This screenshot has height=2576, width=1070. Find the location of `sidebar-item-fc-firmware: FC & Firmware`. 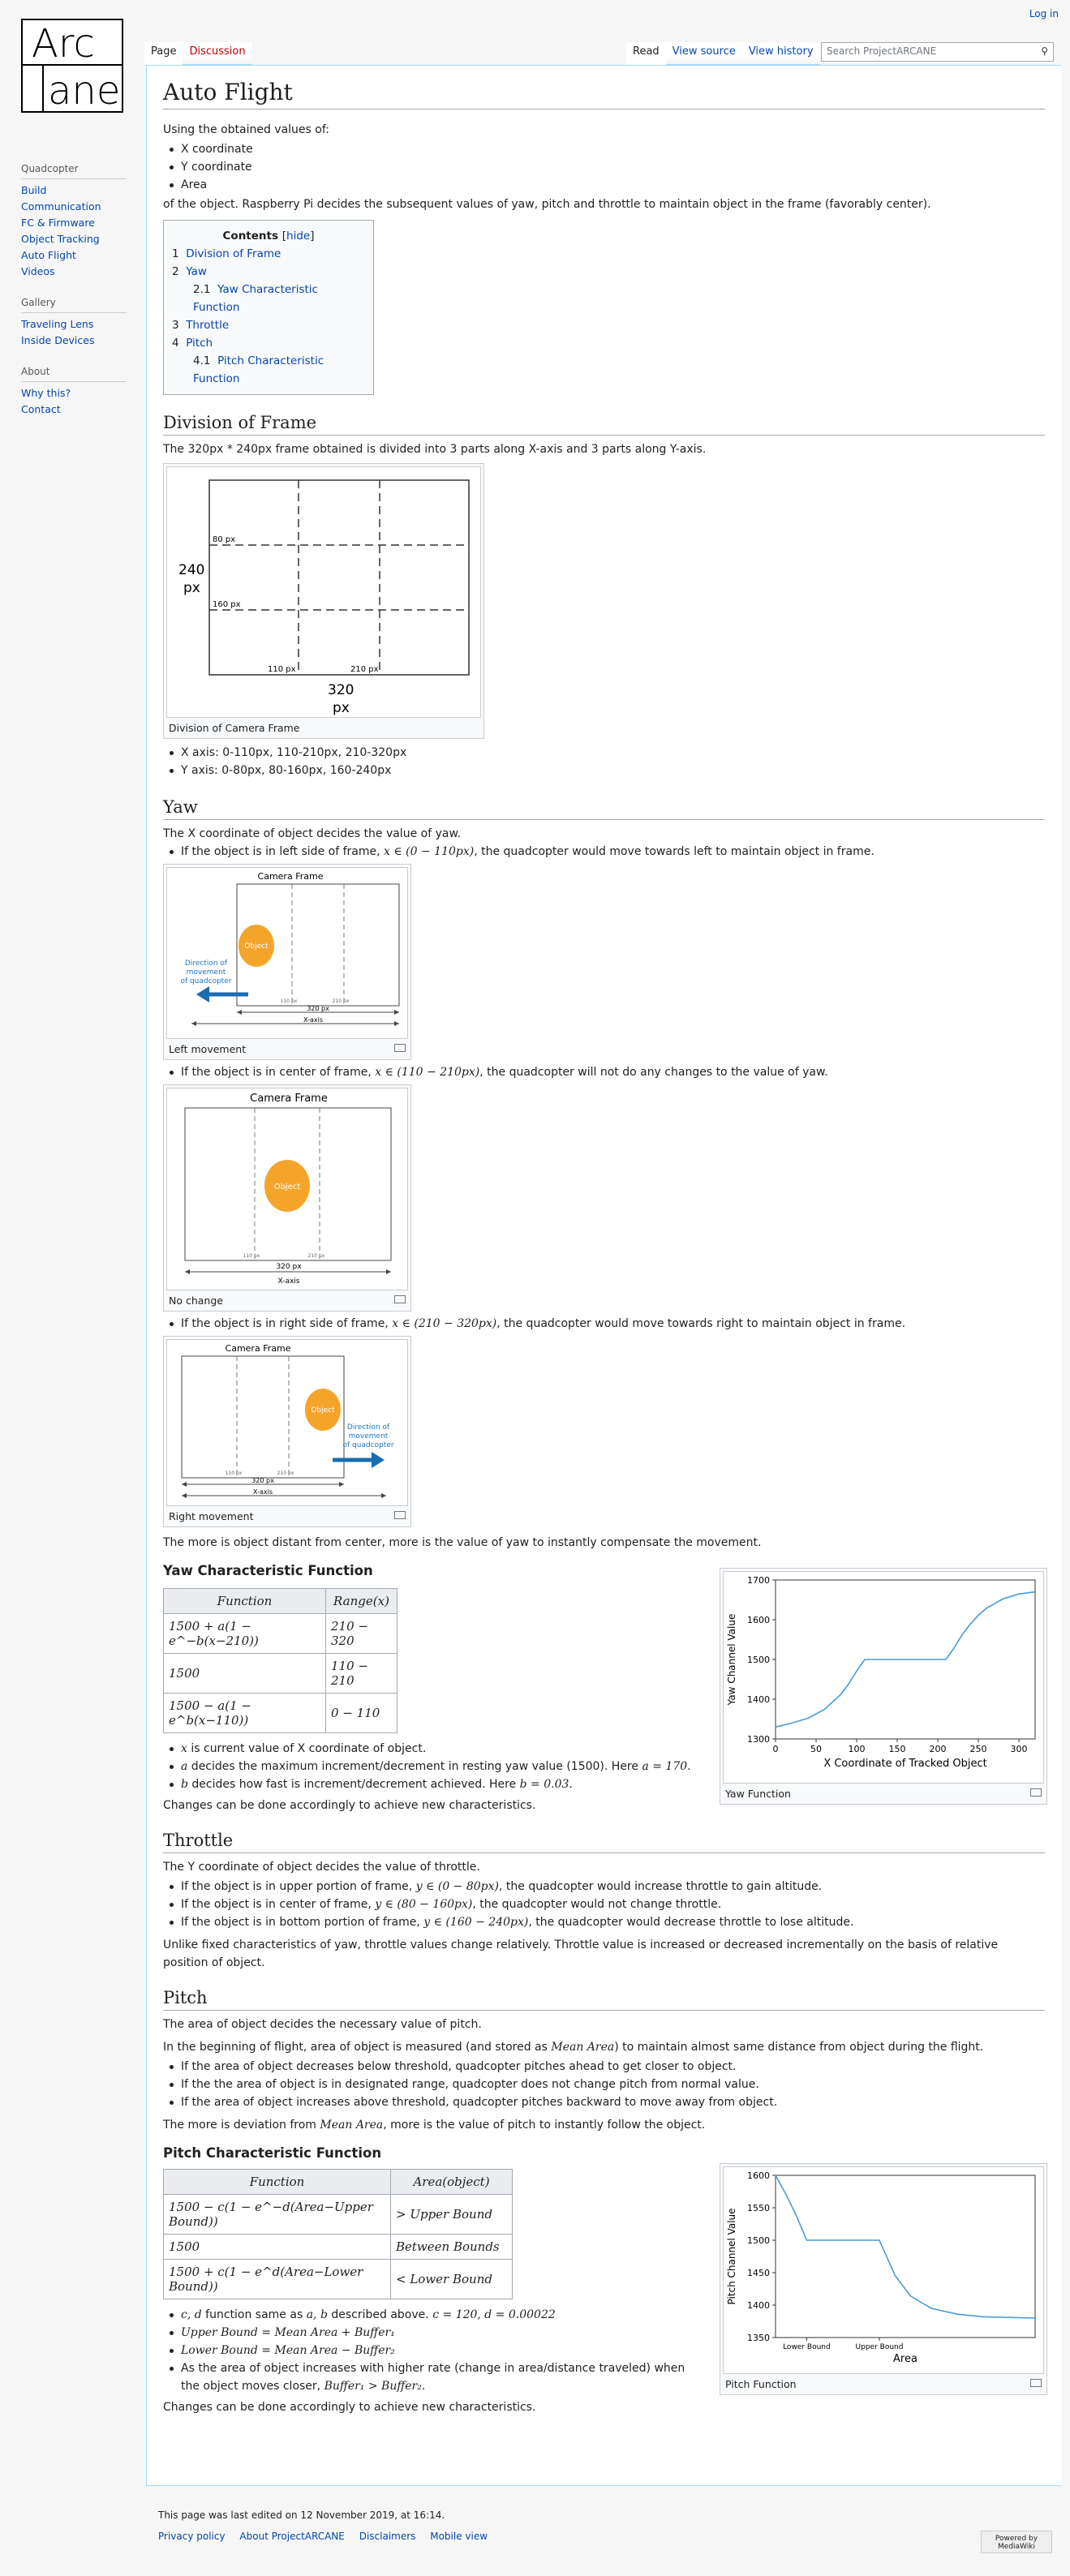

sidebar-item-fc-firmware: FC & Firmware is located at coordinates (74, 223).